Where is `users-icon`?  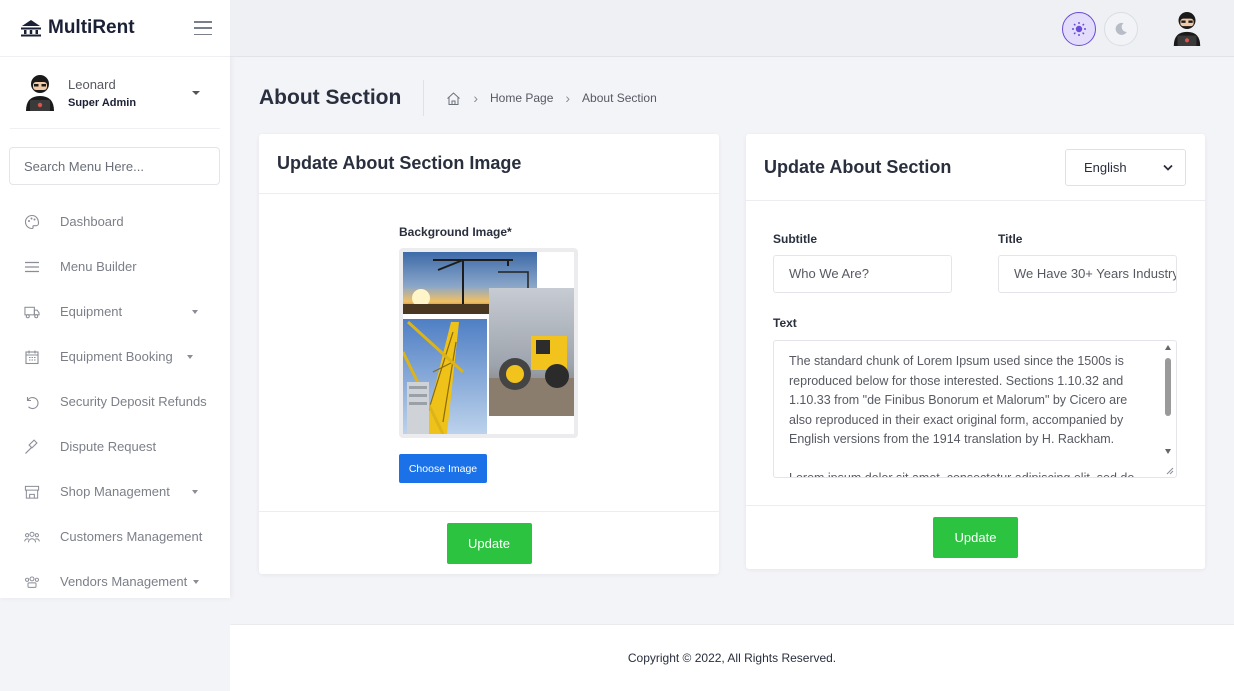
users-icon is located at coordinates (32, 537).